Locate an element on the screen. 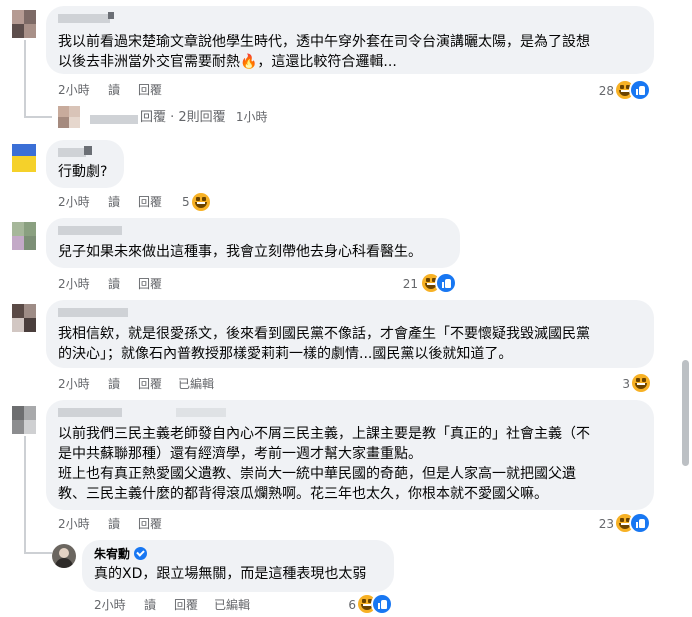 The width and height of the screenshot is (692, 617). reply-bubble: 朱宥勳 真的XD，跟立場無關，而是這種表現也太弱 is located at coordinates (238, 566).